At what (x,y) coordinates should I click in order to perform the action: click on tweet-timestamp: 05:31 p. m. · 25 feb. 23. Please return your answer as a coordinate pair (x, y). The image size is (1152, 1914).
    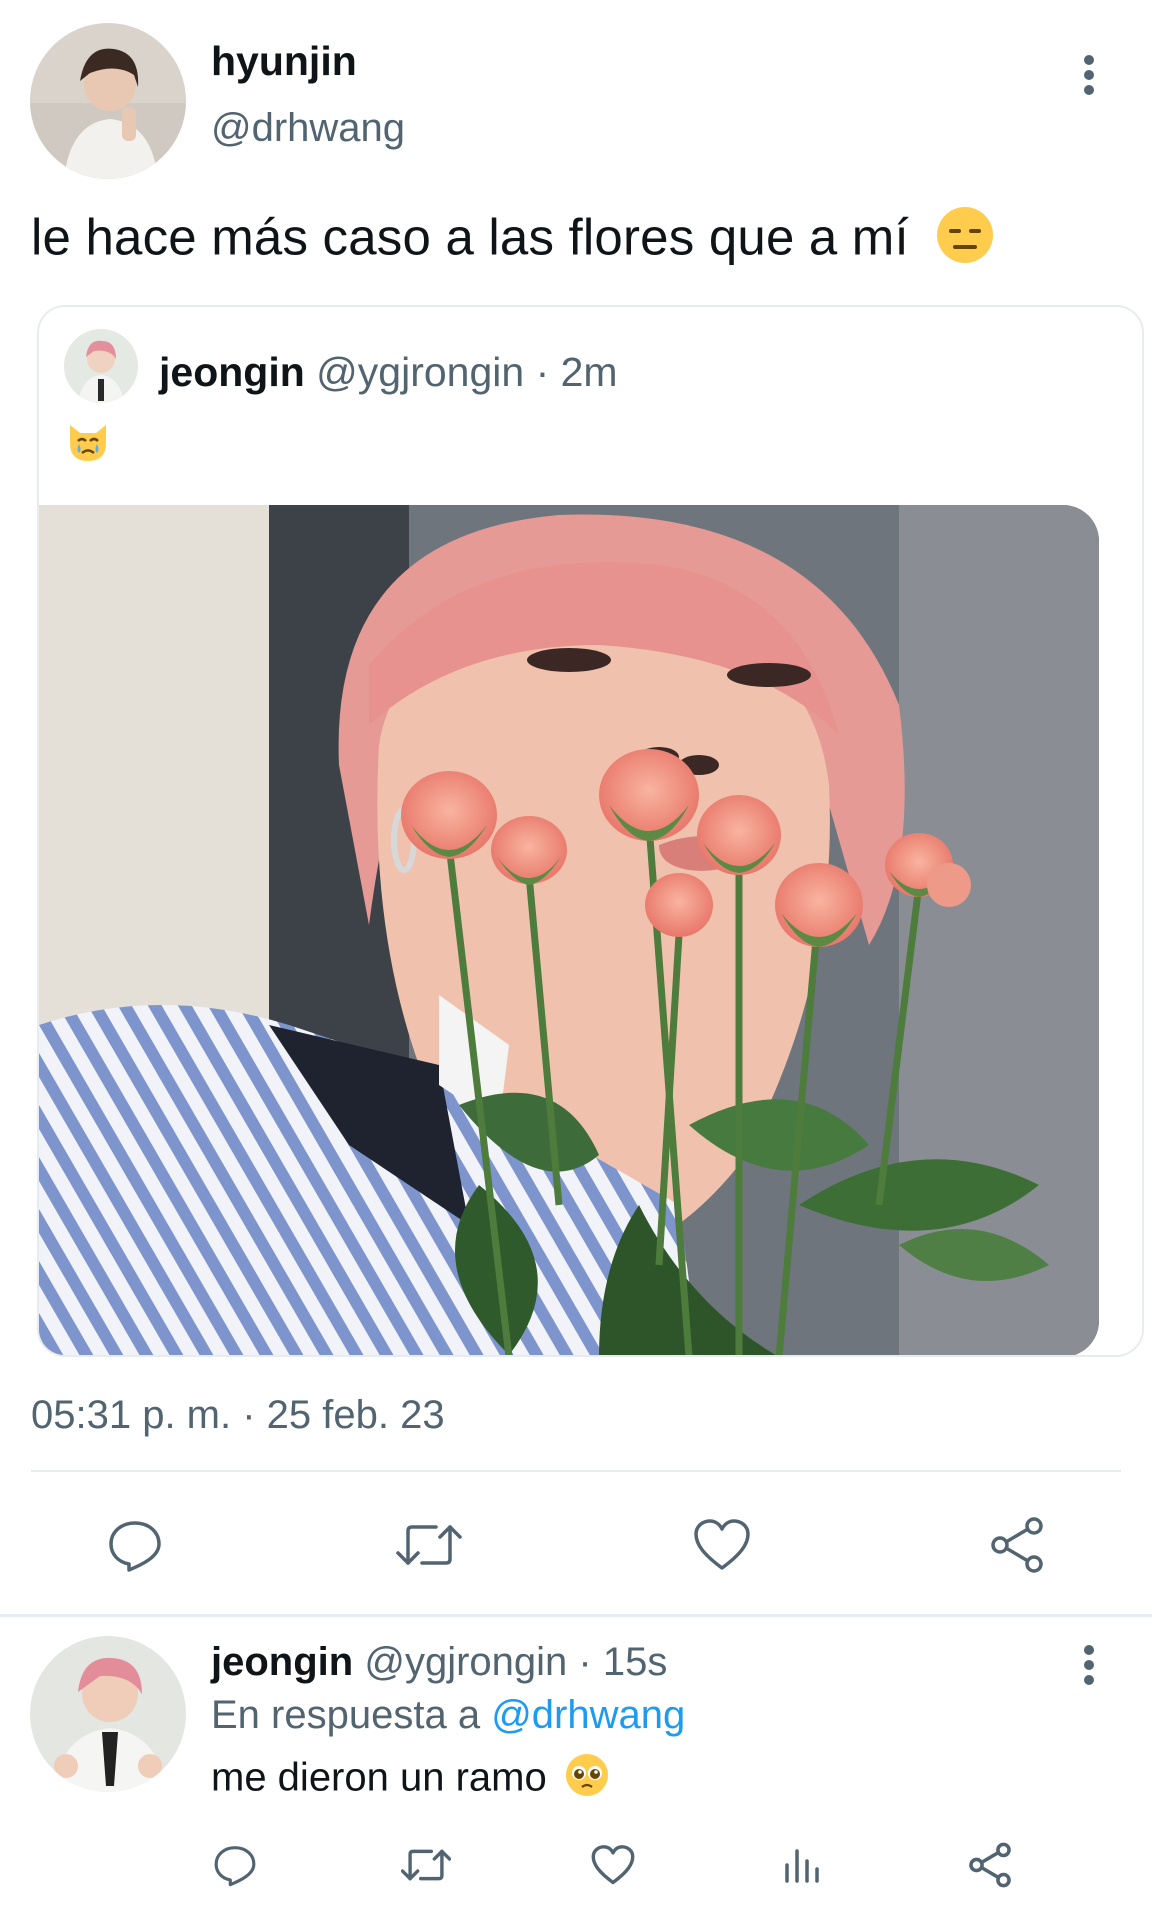
    Looking at the image, I should click on (238, 1415).